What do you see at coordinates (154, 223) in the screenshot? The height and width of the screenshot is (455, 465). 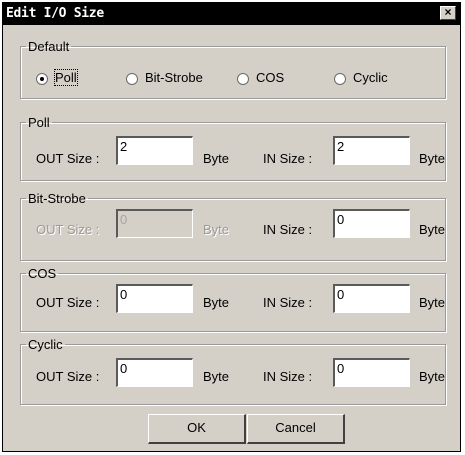 I see `bit-strobe-out-size-input: 0` at bounding box center [154, 223].